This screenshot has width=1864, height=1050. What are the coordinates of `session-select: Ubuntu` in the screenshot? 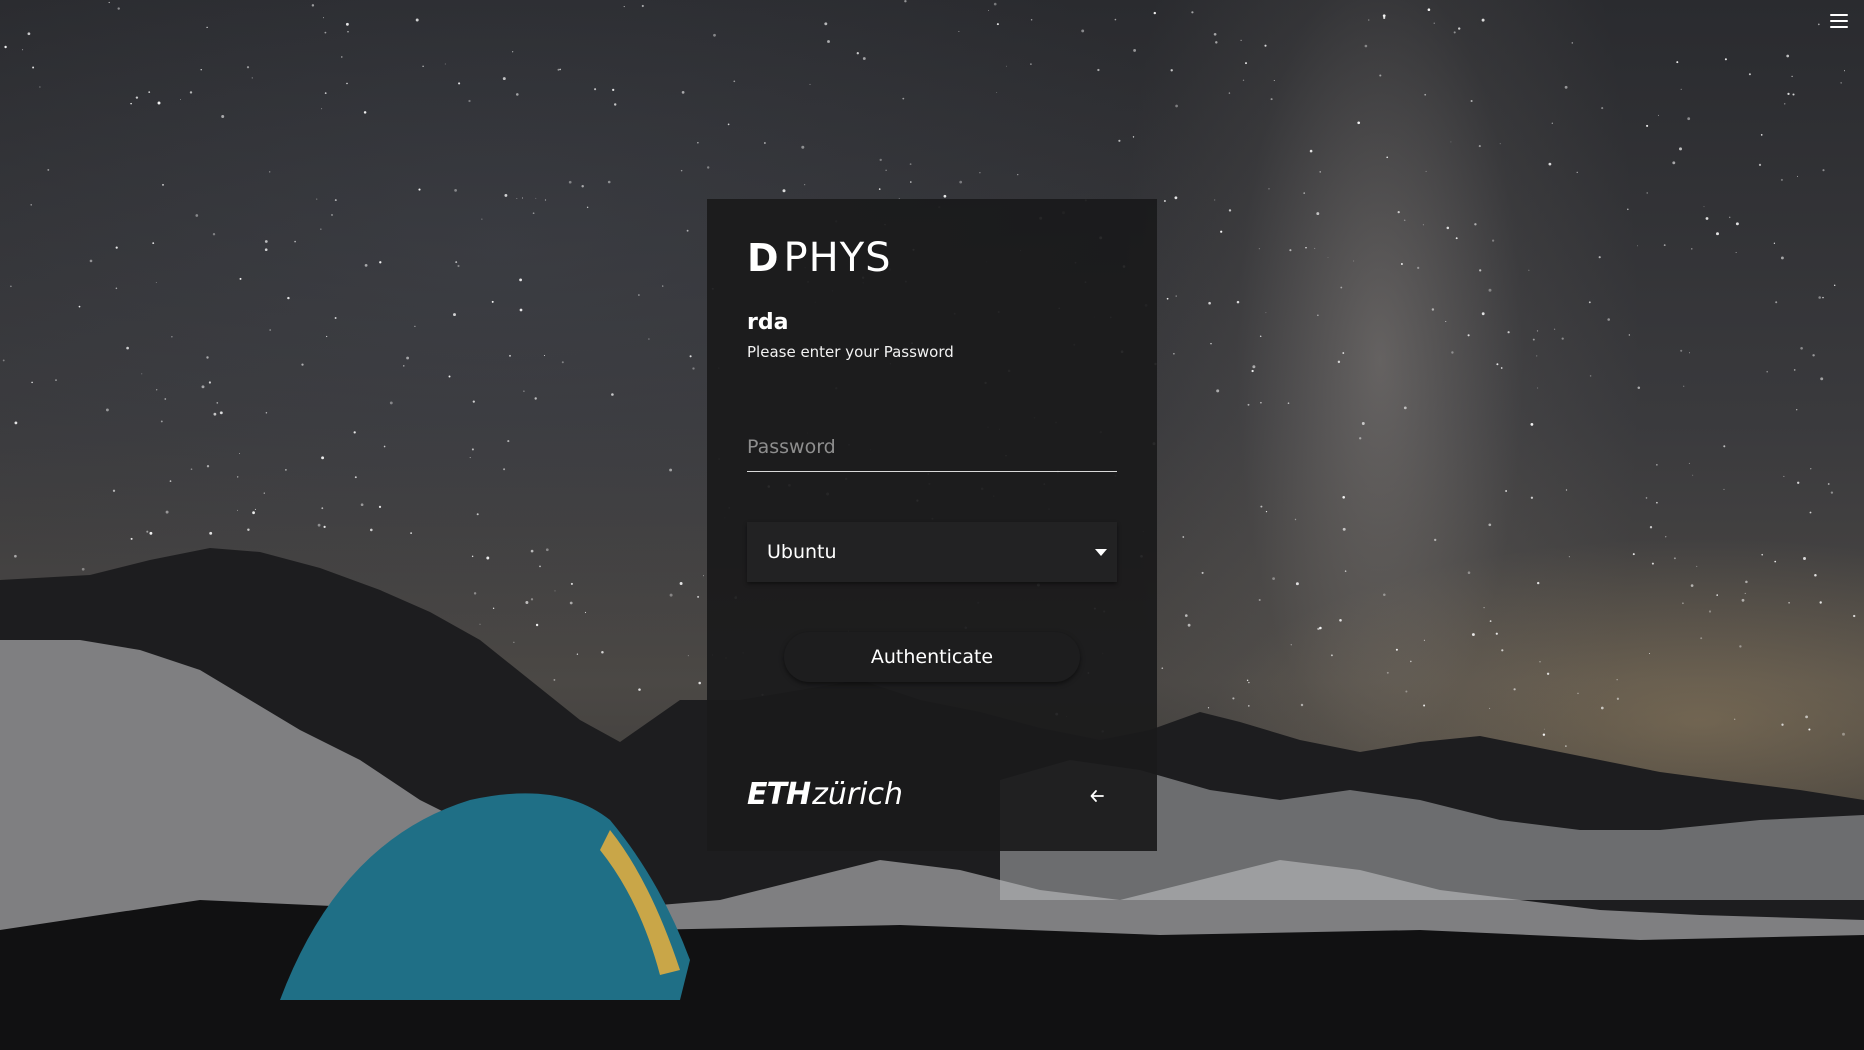 It's located at (932, 552).